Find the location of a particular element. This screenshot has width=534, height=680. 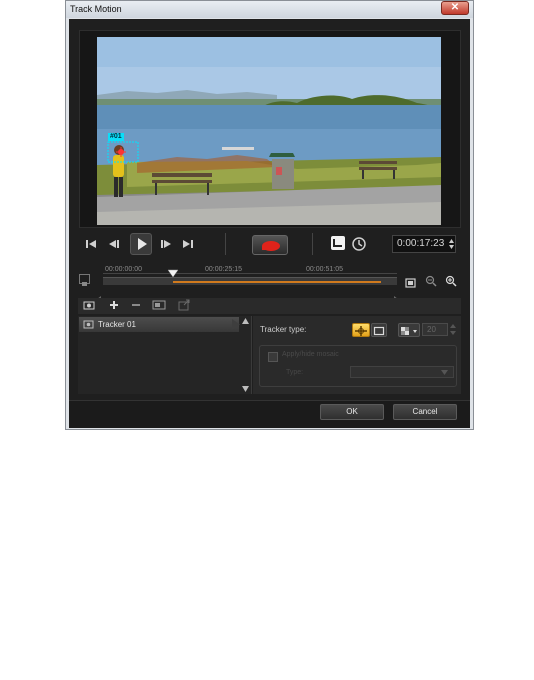

tracker-tag: #01 is located at coordinates (116, 136).